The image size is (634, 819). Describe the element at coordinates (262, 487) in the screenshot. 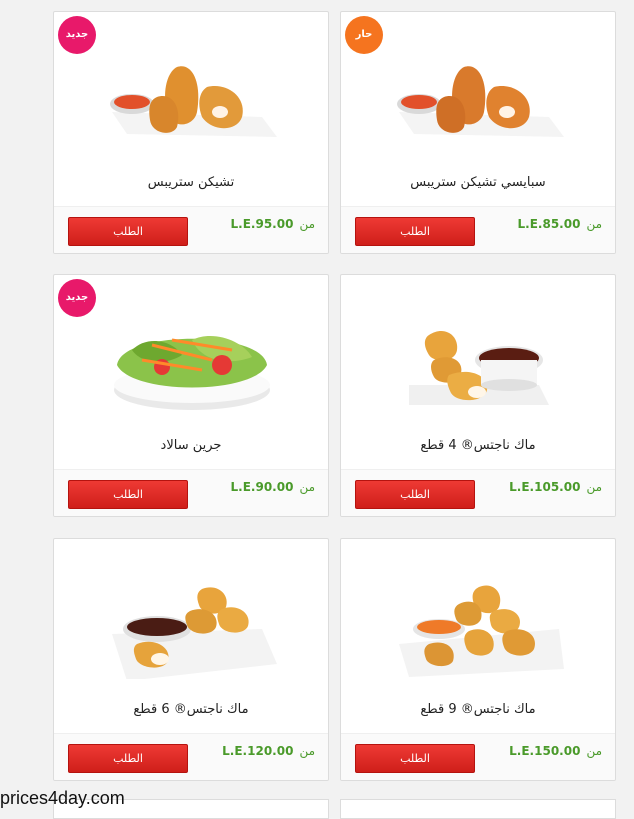

I see `price-value: L.E.90.00` at that location.